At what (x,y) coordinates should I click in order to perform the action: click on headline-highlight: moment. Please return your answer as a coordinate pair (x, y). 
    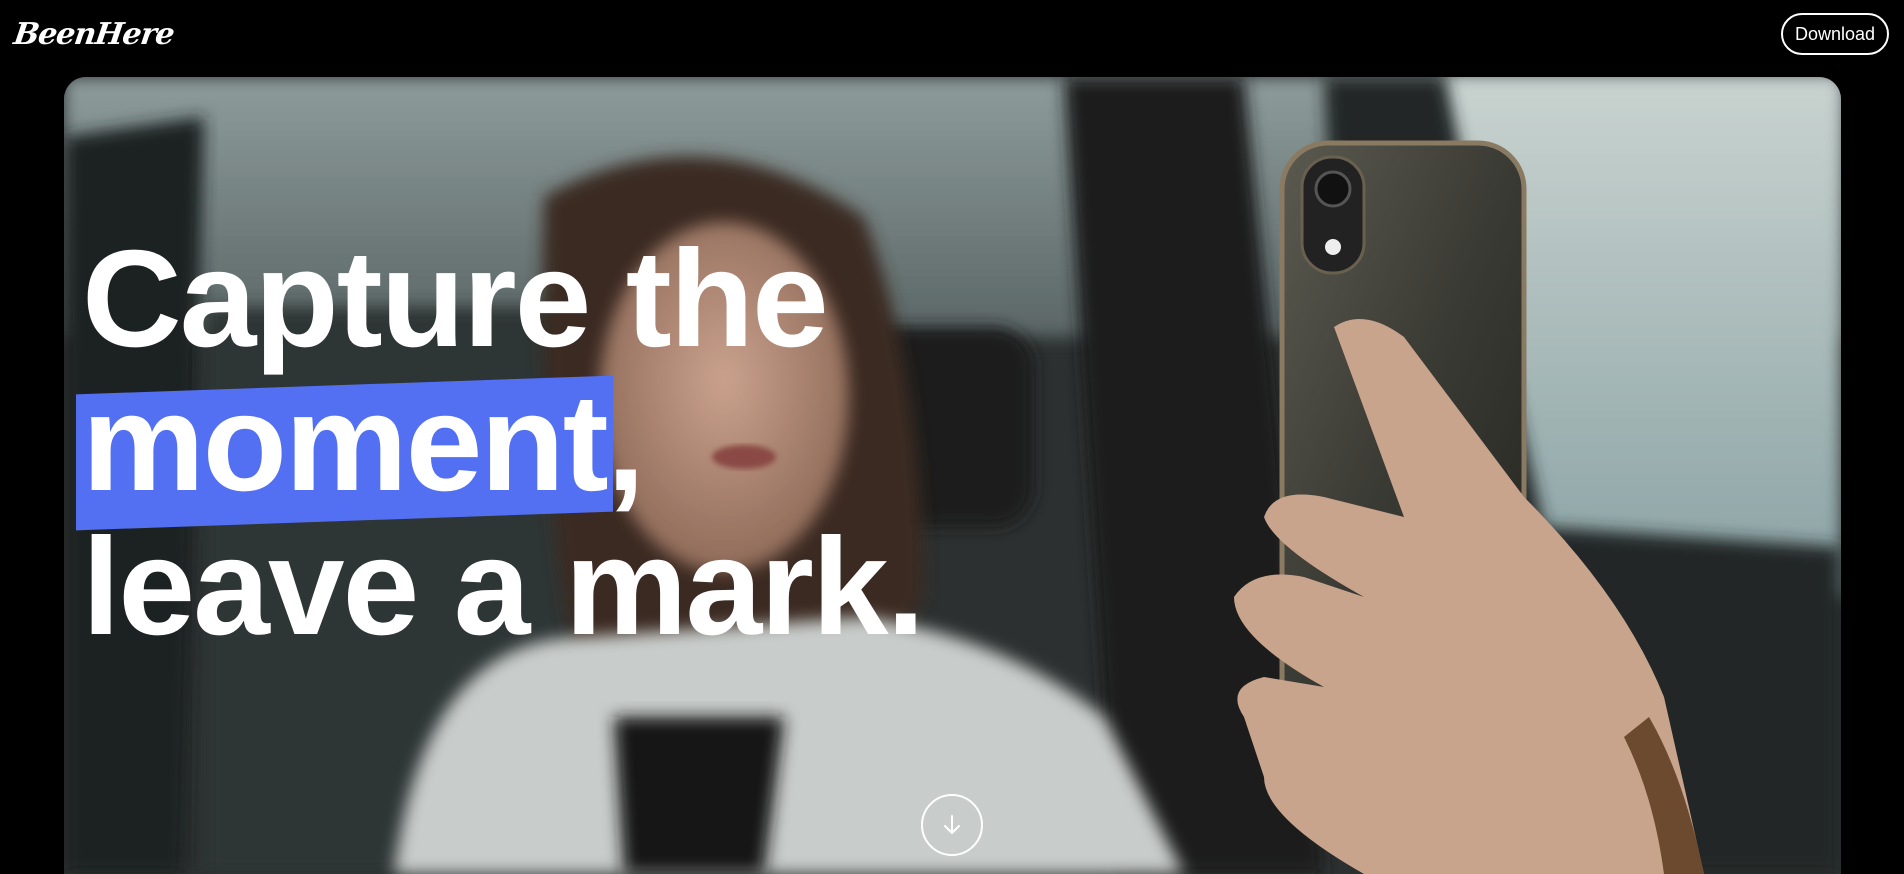
    Looking at the image, I should click on (345, 443).